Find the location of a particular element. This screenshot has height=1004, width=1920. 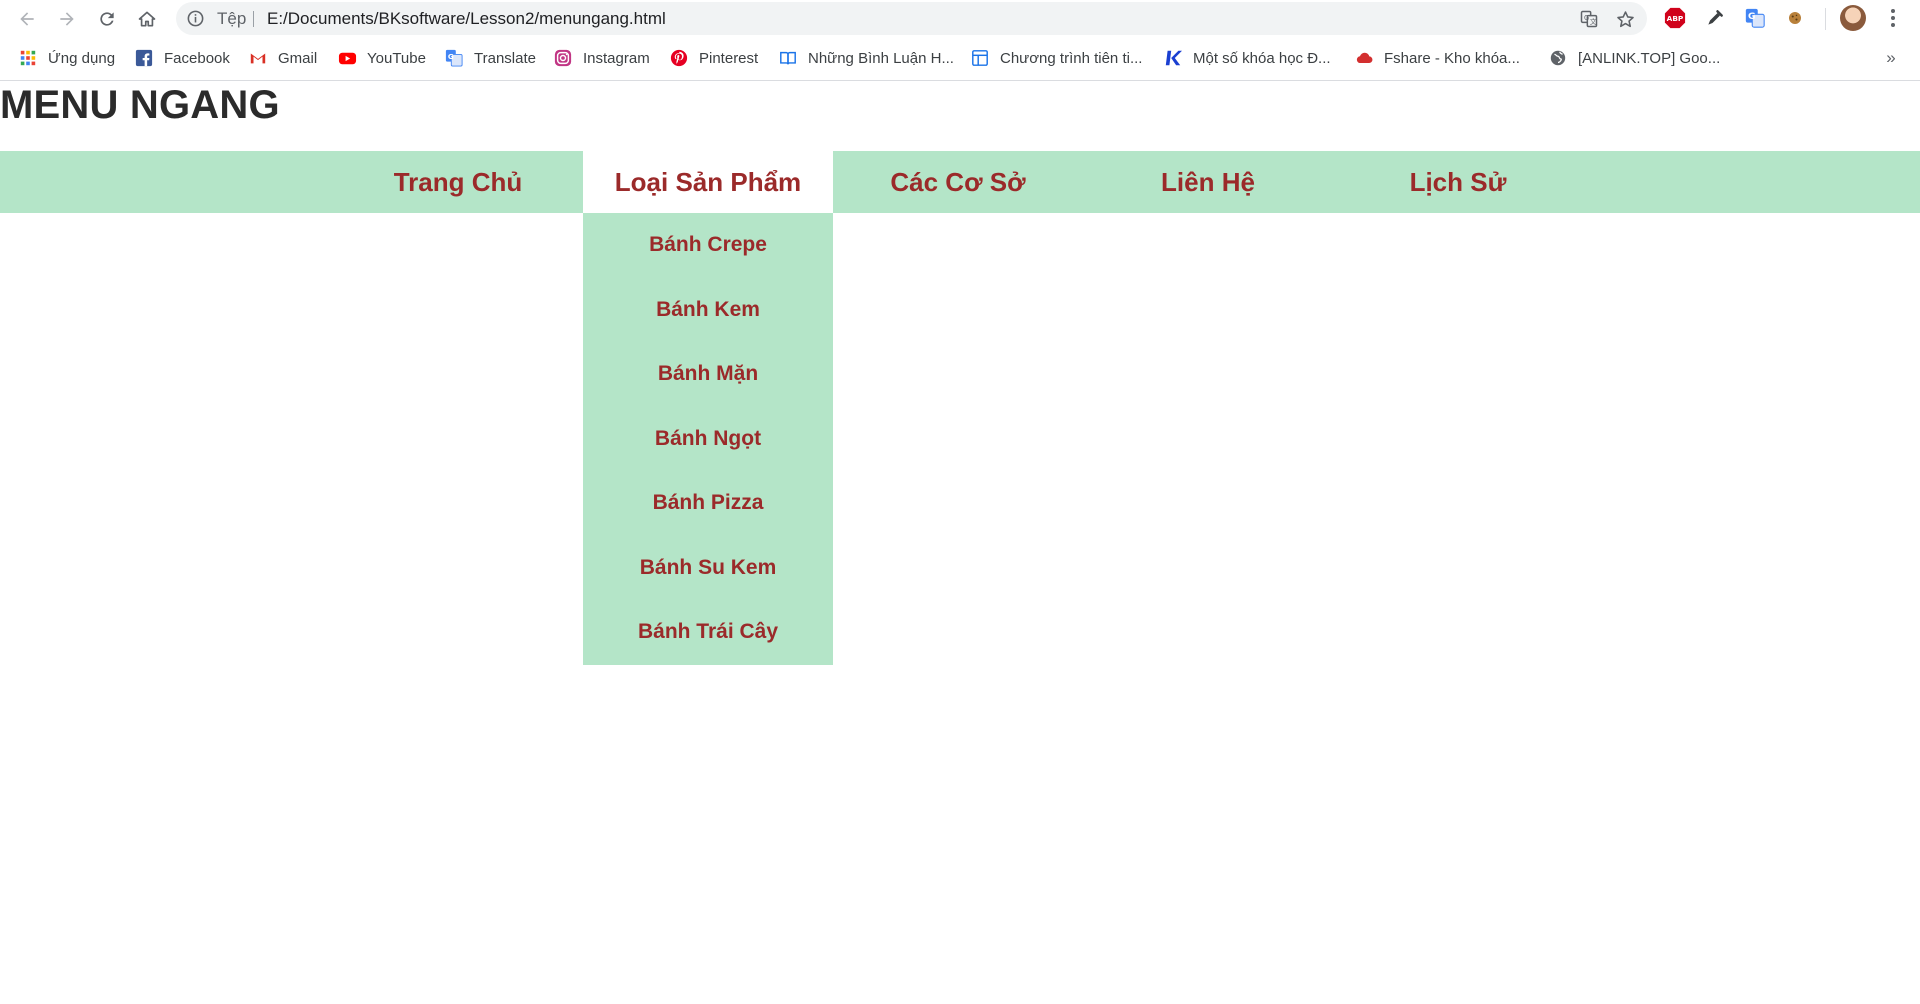

forward-button is located at coordinates (67, 19).